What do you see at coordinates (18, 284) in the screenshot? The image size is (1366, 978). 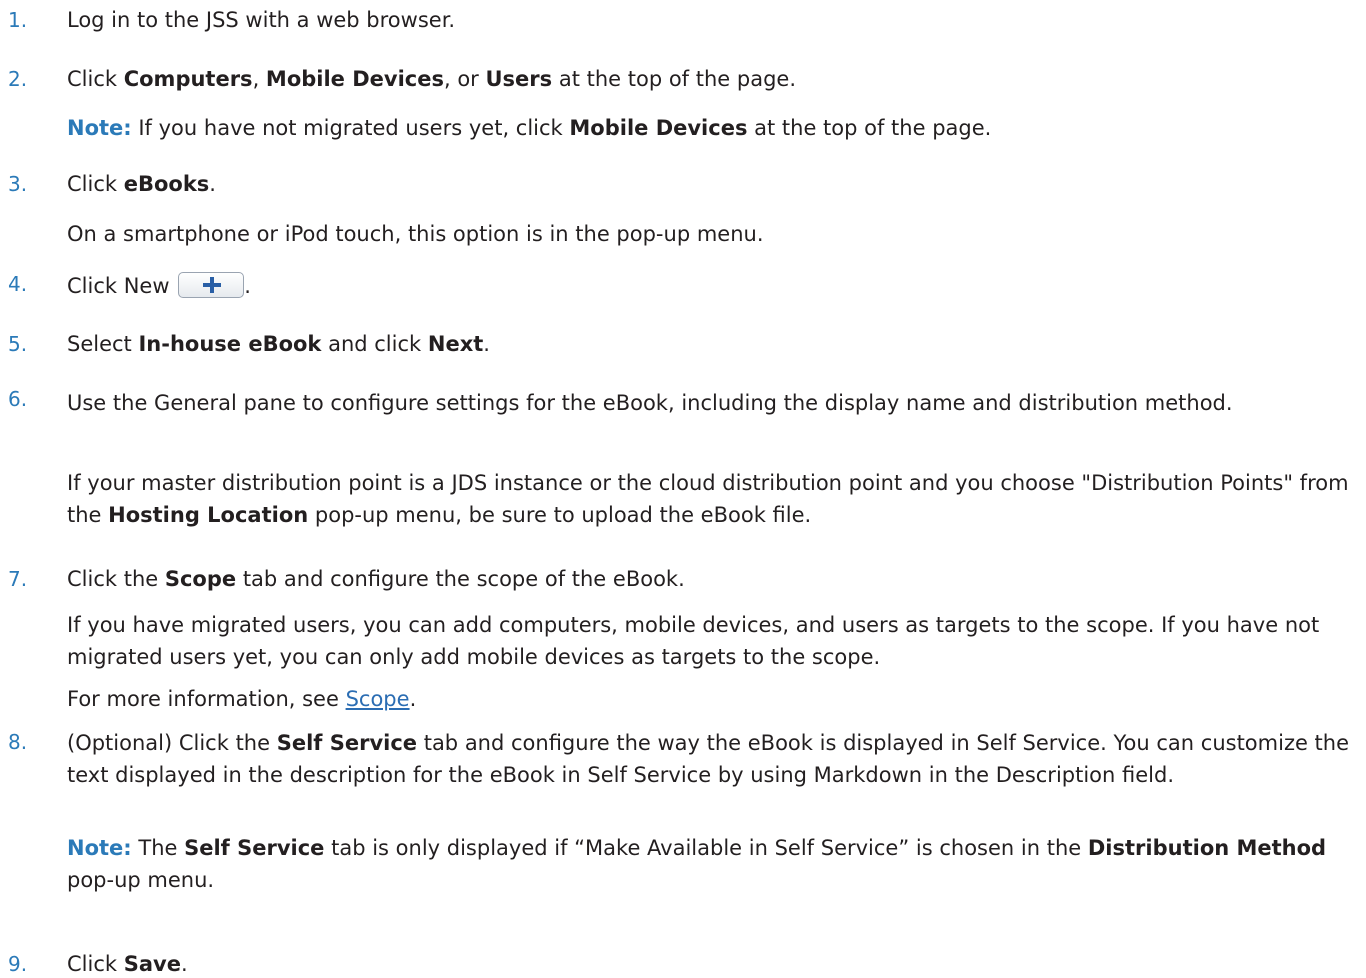 I see `step-number: 4.` at bounding box center [18, 284].